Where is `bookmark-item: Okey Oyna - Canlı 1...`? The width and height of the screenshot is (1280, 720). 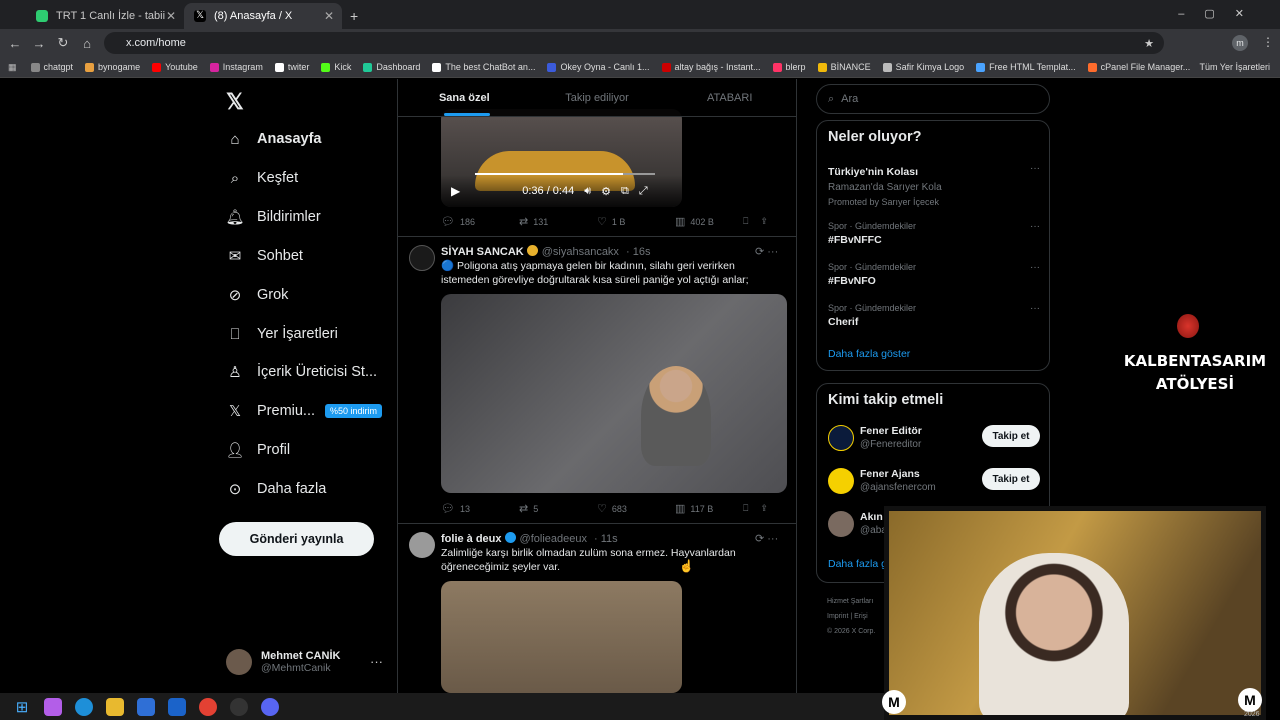 bookmark-item: Okey Oyna - Canlı 1... is located at coordinates (598, 67).